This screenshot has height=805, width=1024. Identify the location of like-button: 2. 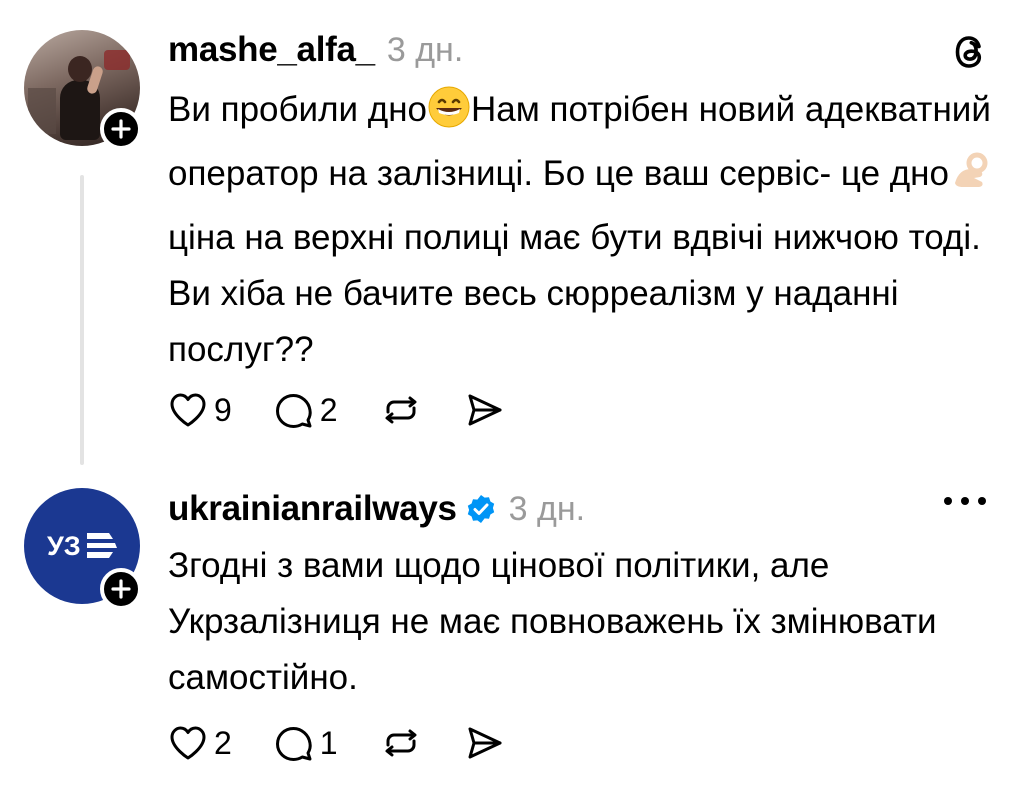
(200, 743).